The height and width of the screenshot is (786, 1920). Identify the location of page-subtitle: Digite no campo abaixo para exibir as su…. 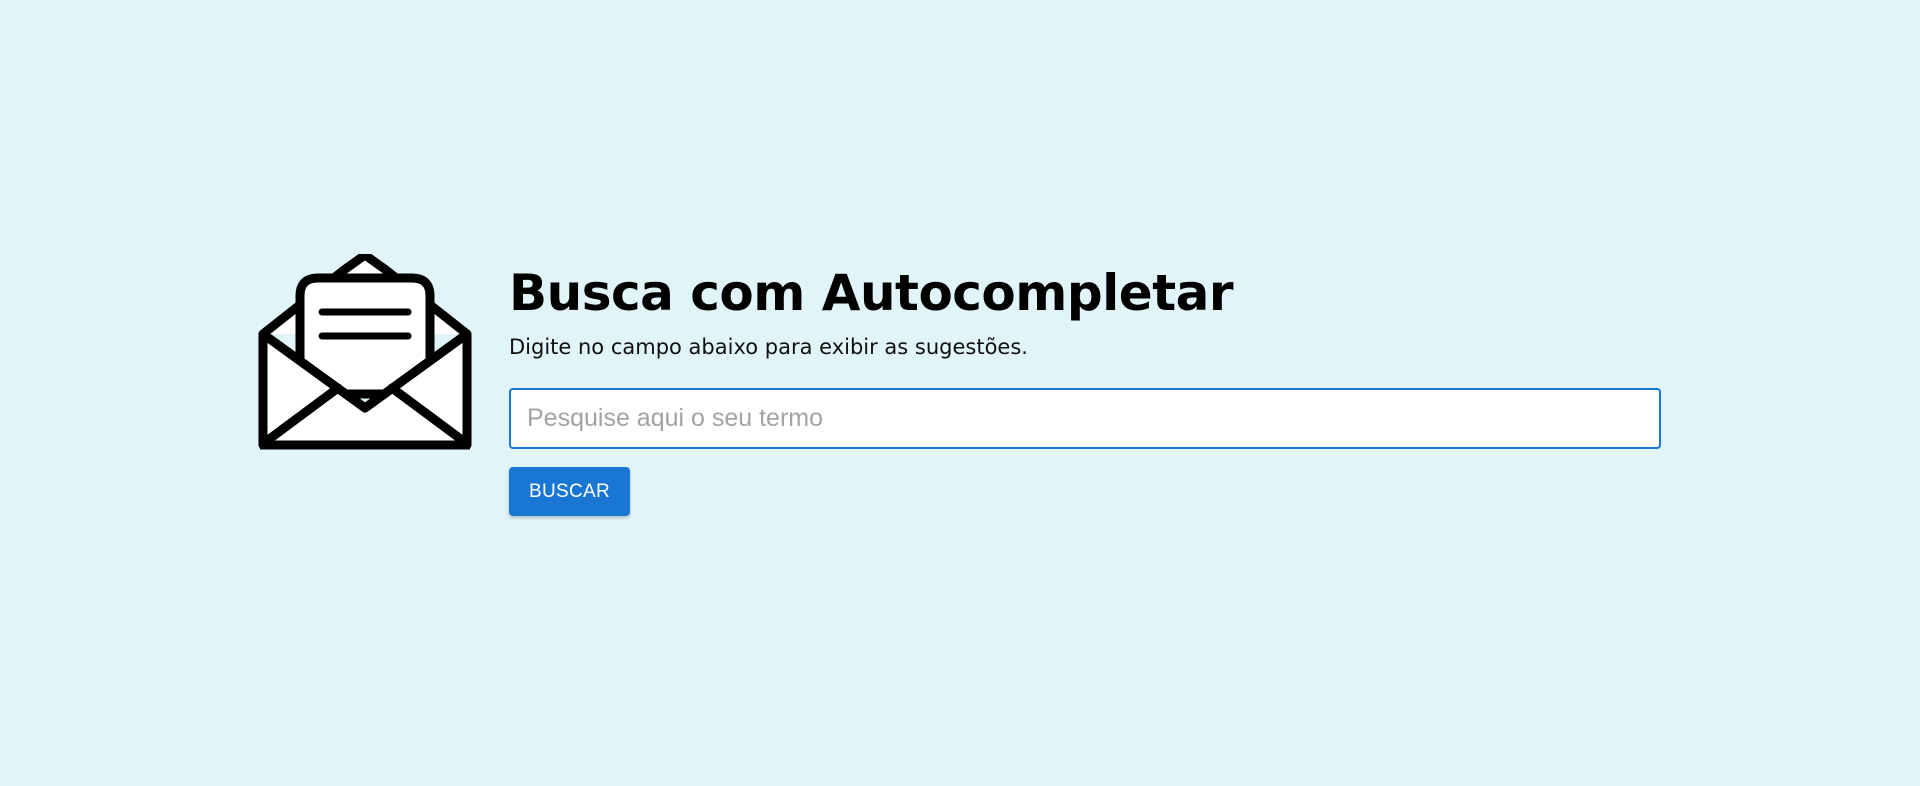
(768, 347).